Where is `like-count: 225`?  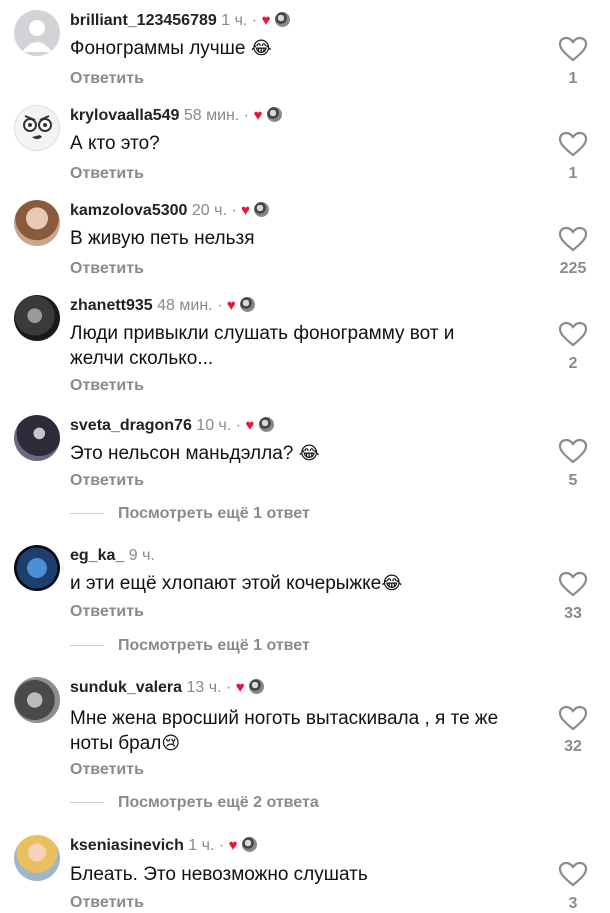 like-count: 225 is located at coordinates (573, 268).